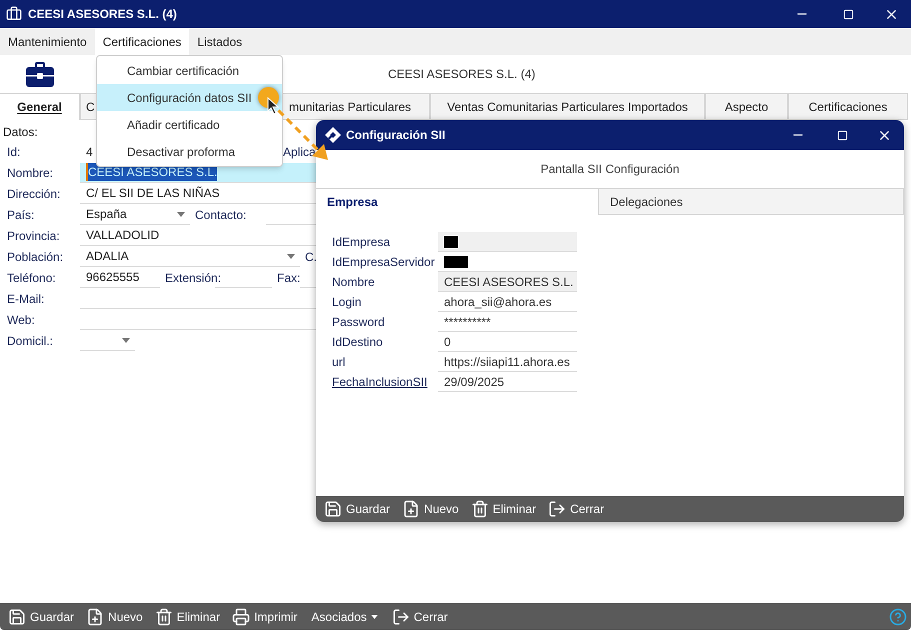 The width and height of the screenshot is (911, 633). I want to click on input-field: https://siiapi11.ahora.es, so click(507, 362).